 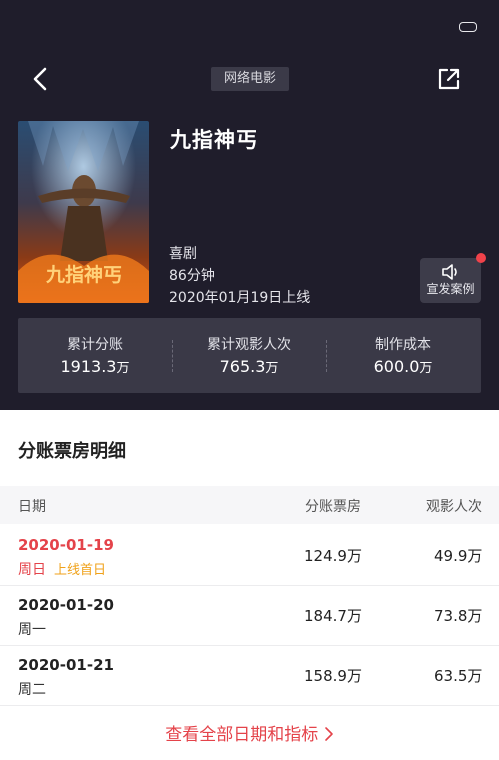 What do you see at coordinates (80, 570) in the screenshot?
I see `first-day-tag: 上线首日` at bounding box center [80, 570].